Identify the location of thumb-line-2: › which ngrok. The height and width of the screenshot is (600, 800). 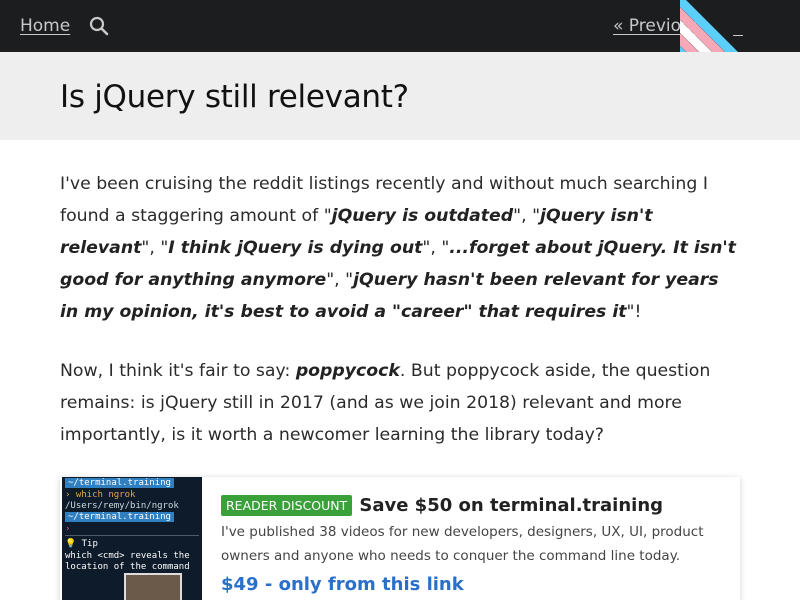
(100, 495).